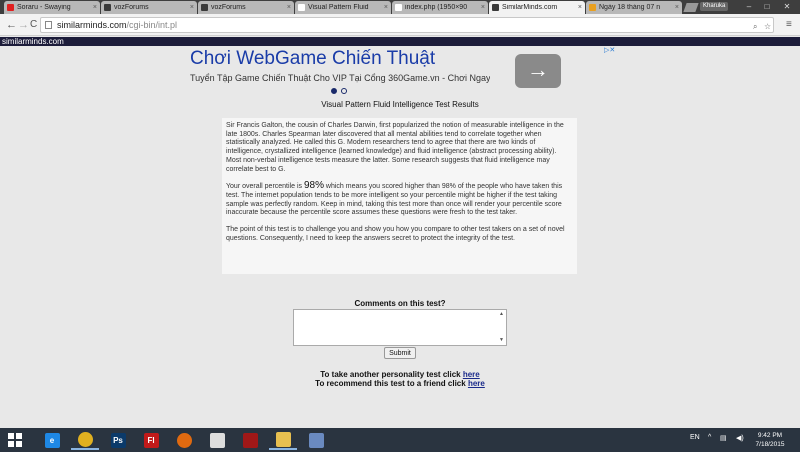  What do you see at coordinates (770, 440) in the screenshot?
I see `system-clock: 9:42 PM 7/18/2015` at bounding box center [770, 440].